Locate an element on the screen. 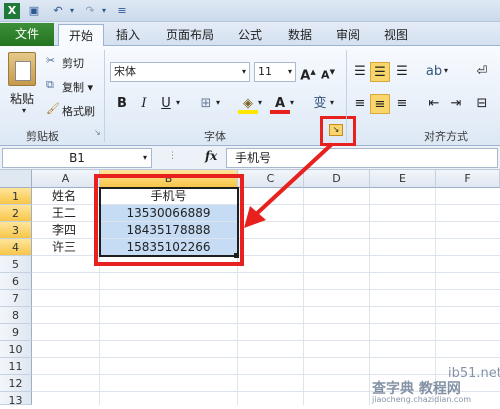  underline-button: U is located at coordinates (166, 104).